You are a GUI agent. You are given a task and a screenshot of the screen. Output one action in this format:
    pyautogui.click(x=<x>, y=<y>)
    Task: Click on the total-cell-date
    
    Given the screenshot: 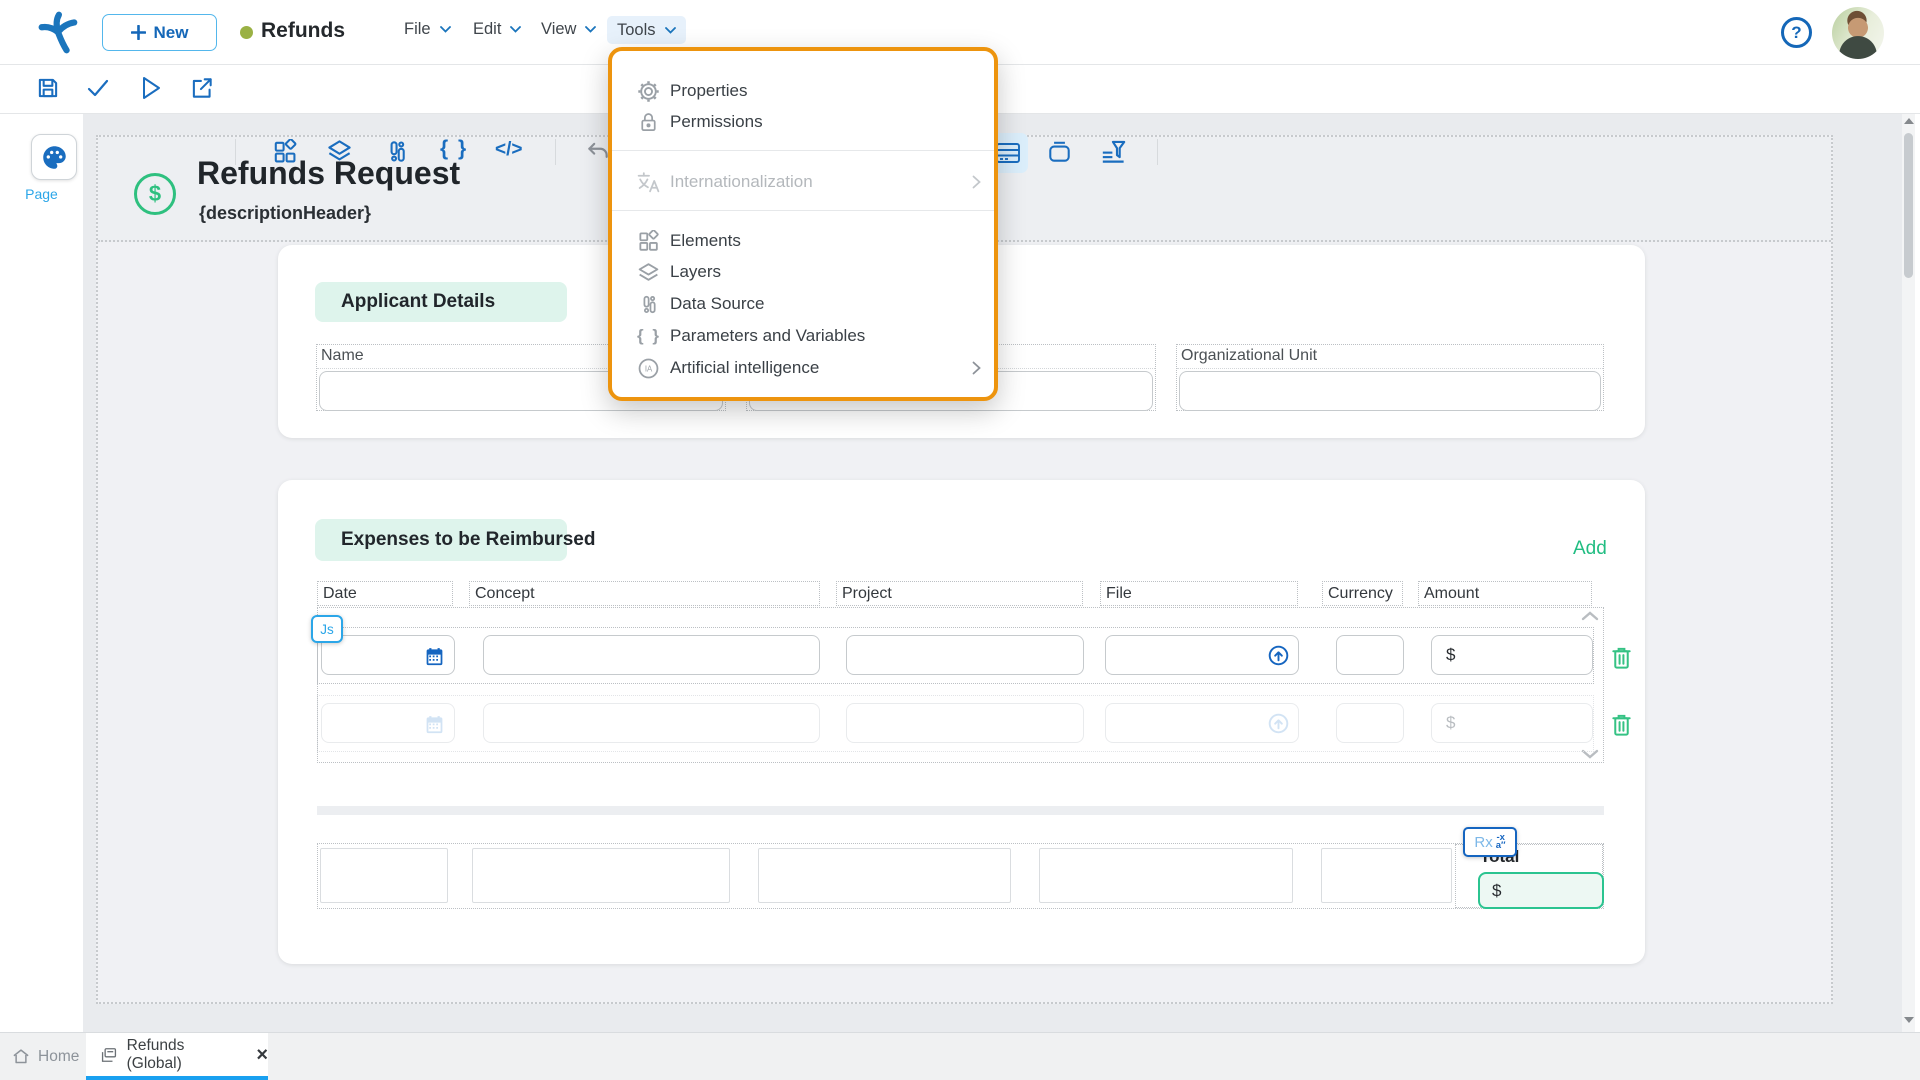 What is the action you would take?
    pyautogui.click(x=384, y=875)
    